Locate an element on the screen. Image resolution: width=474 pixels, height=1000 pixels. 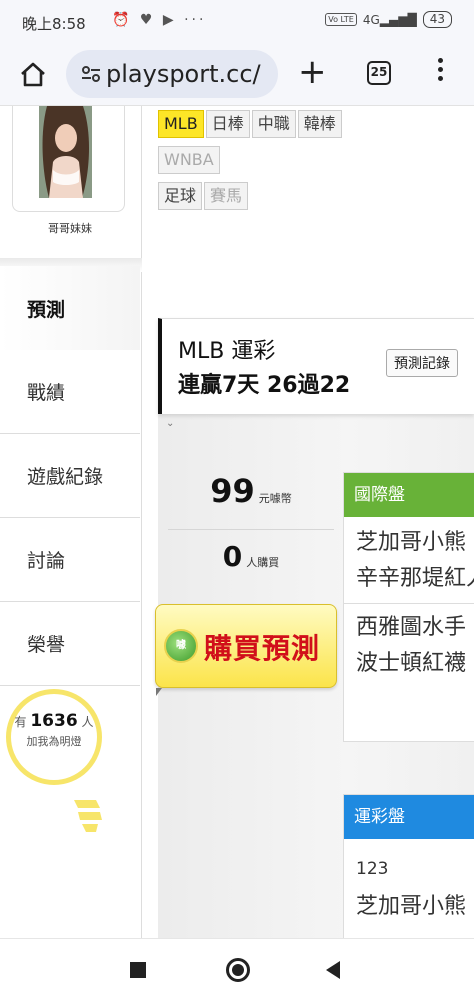
fans-count-text: 有 1636 人 is located at coordinates (54, 721).